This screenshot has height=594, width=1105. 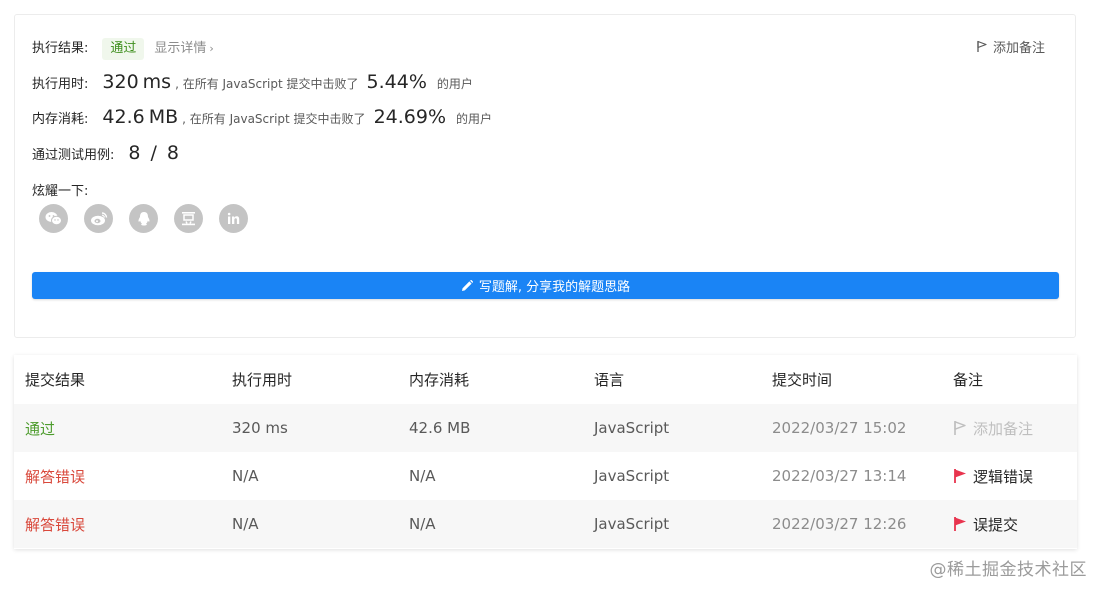 What do you see at coordinates (439, 380) in the screenshot?
I see `header-memory: 内存消耗` at bounding box center [439, 380].